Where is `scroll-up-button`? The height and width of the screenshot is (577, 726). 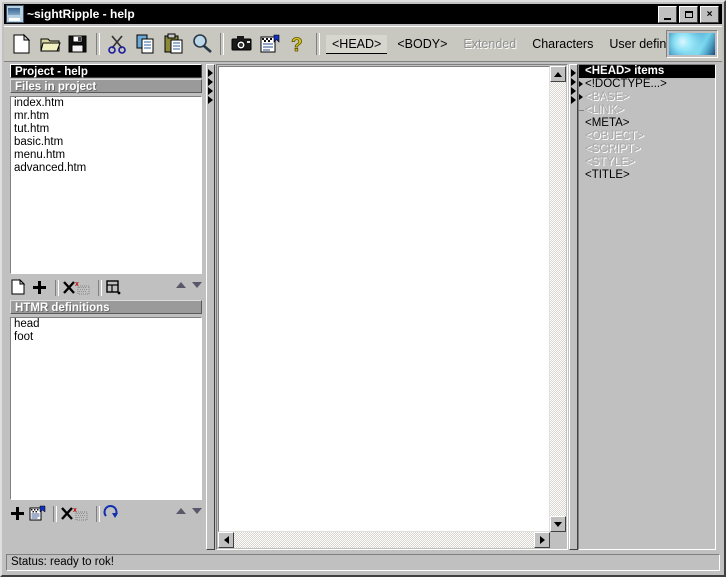
scroll-up-button is located at coordinates (558, 74).